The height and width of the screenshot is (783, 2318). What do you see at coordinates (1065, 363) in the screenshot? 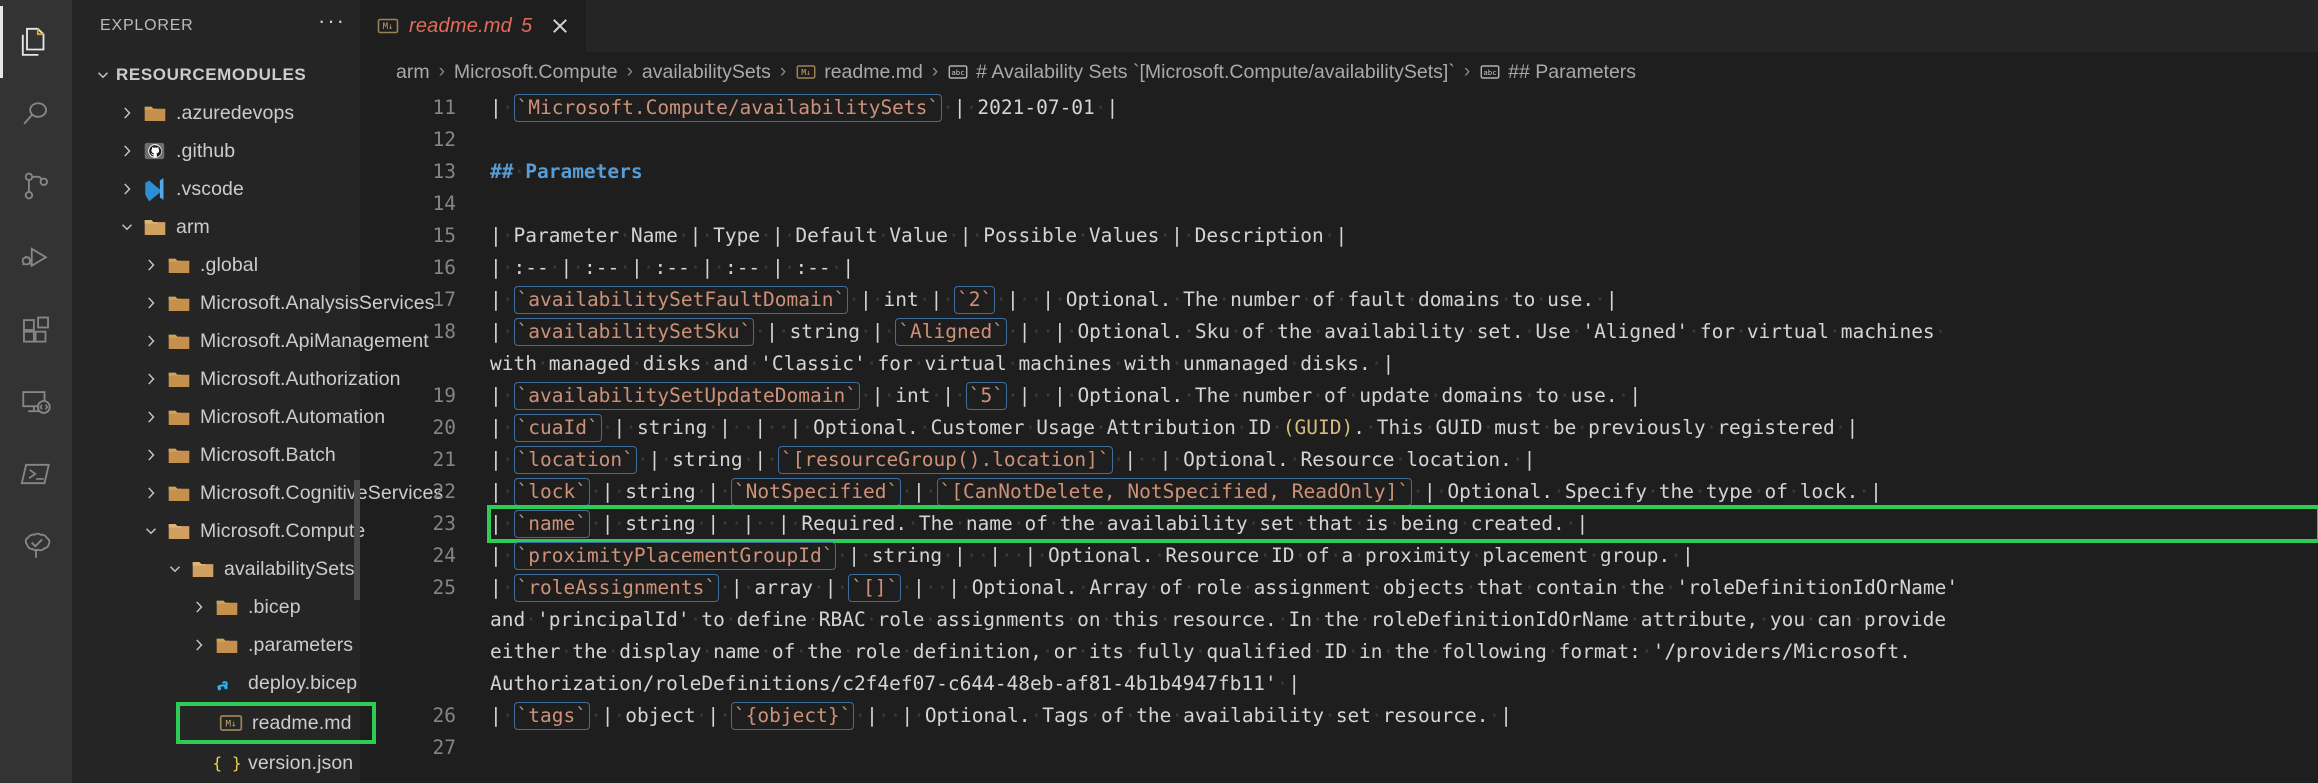
I see `code-token: machines` at bounding box center [1065, 363].